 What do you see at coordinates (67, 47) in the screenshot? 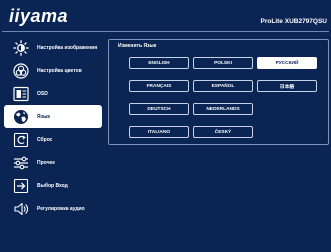
I see `sidebar-item-label: Настройка изображения` at bounding box center [67, 47].